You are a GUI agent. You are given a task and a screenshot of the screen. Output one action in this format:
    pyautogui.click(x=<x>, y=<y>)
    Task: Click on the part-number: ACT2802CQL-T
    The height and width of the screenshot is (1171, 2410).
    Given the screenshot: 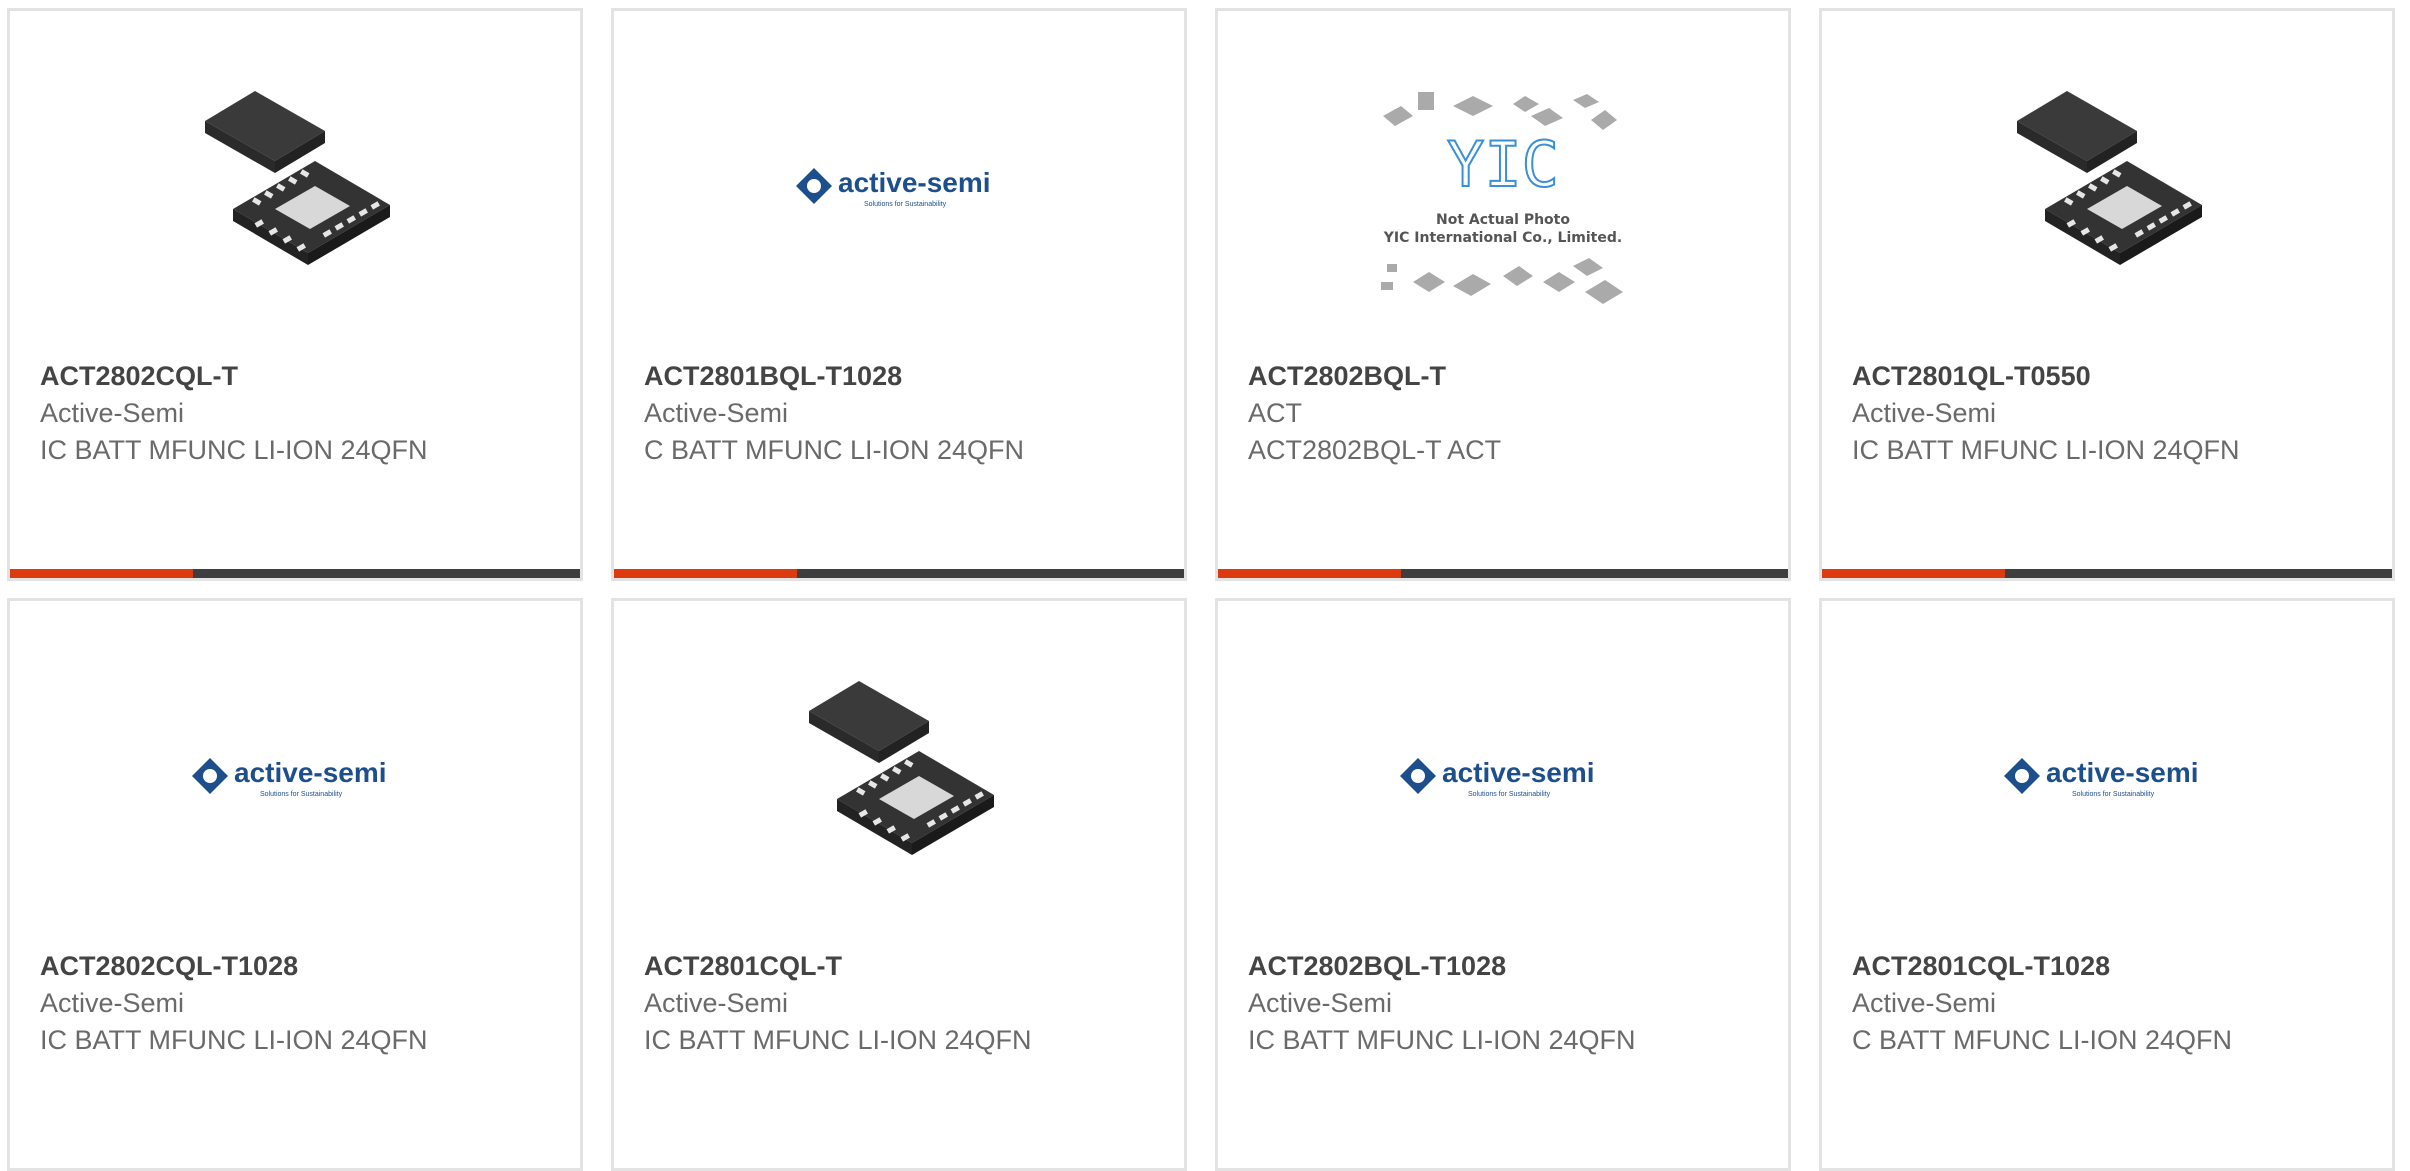 What is the action you would take?
    pyautogui.click(x=300, y=376)
    